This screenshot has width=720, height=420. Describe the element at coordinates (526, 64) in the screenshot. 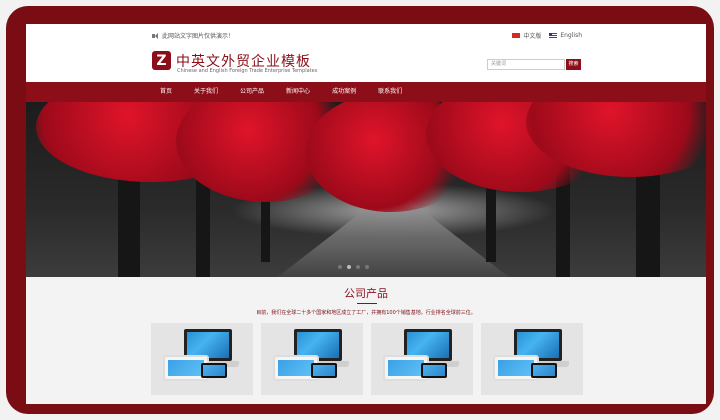

I see `search-input: 关键词` at that location.